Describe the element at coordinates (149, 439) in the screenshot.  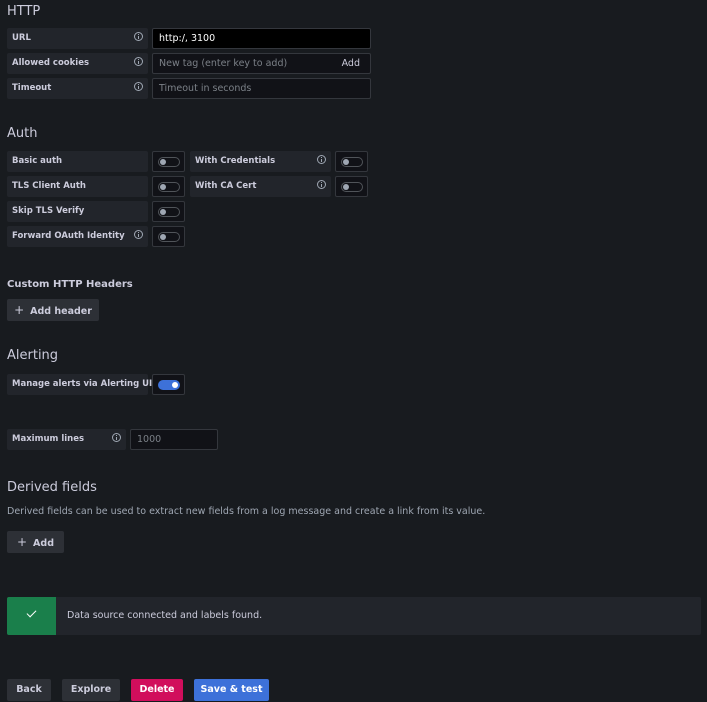
I see `max-lines-placeholder: 1000` at that location.